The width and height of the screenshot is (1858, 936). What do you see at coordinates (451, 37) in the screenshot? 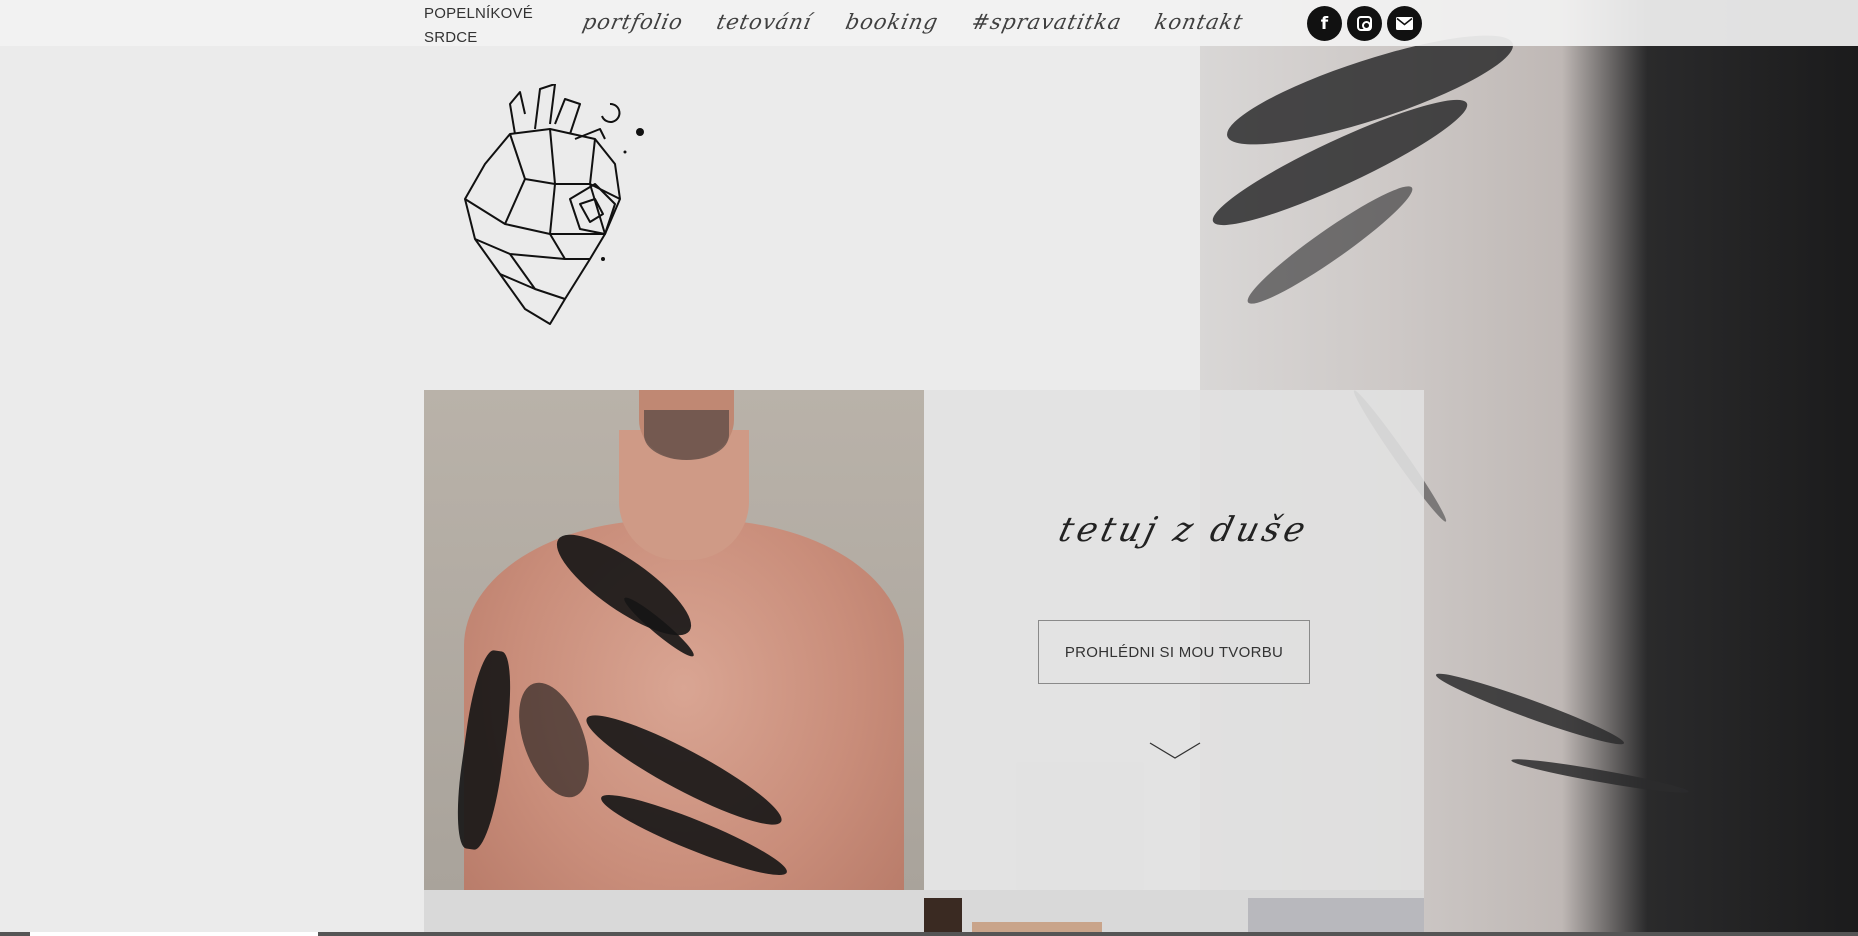
I see `brand-line-2: SRDCE` at bounding box center [451, 37].